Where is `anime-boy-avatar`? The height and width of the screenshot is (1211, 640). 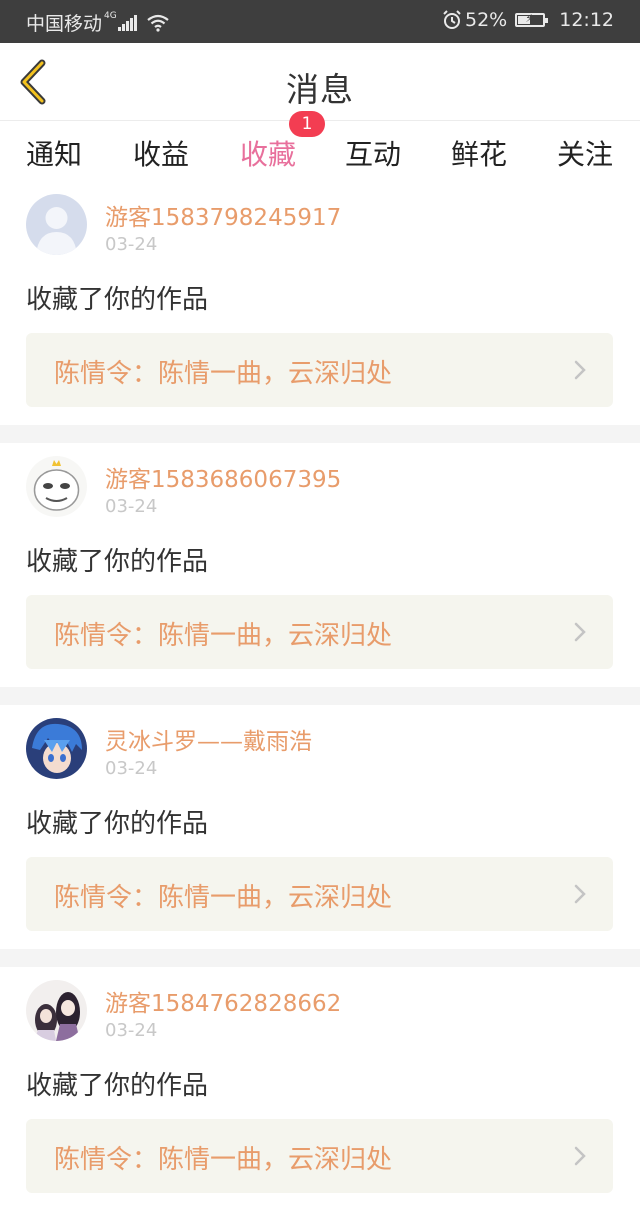 anime-boy-avatar is located at coordinates (56, 748).